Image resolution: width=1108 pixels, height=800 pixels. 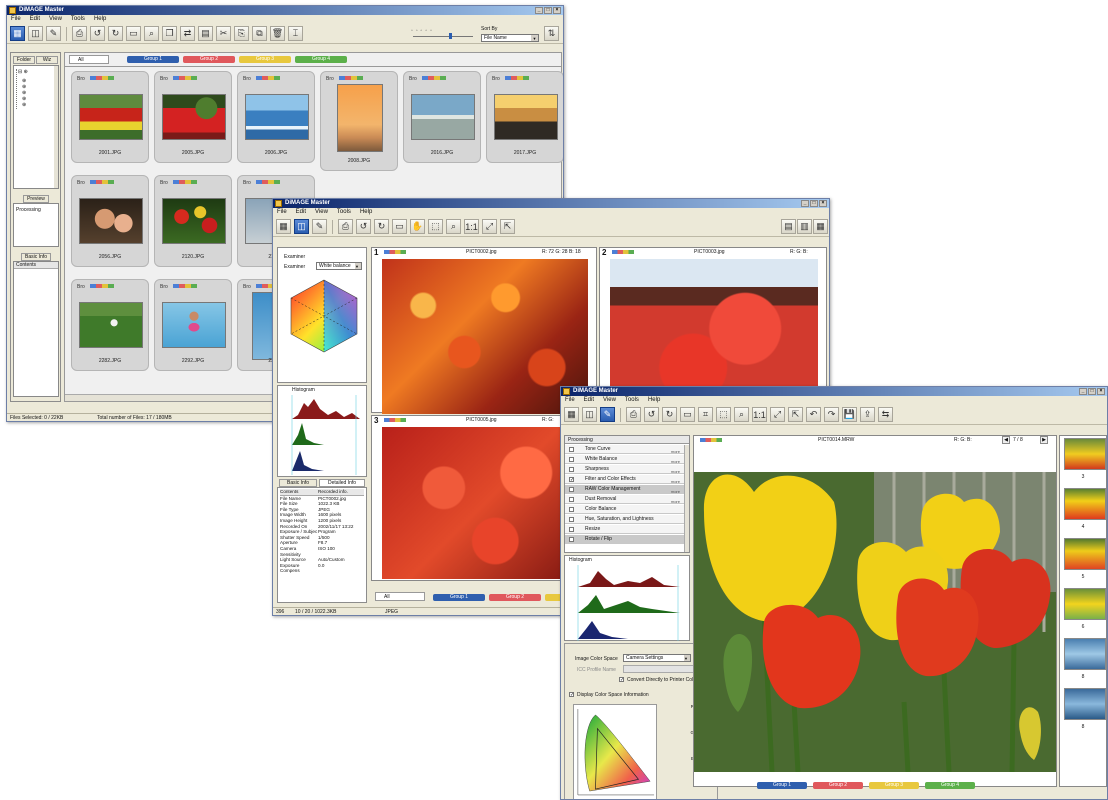 What do you see at coordinates (443, 33) in the screenshot?
I see `thumbnail-size-slider: ▫▫▫▫▫` at bounding box center [443, 33].